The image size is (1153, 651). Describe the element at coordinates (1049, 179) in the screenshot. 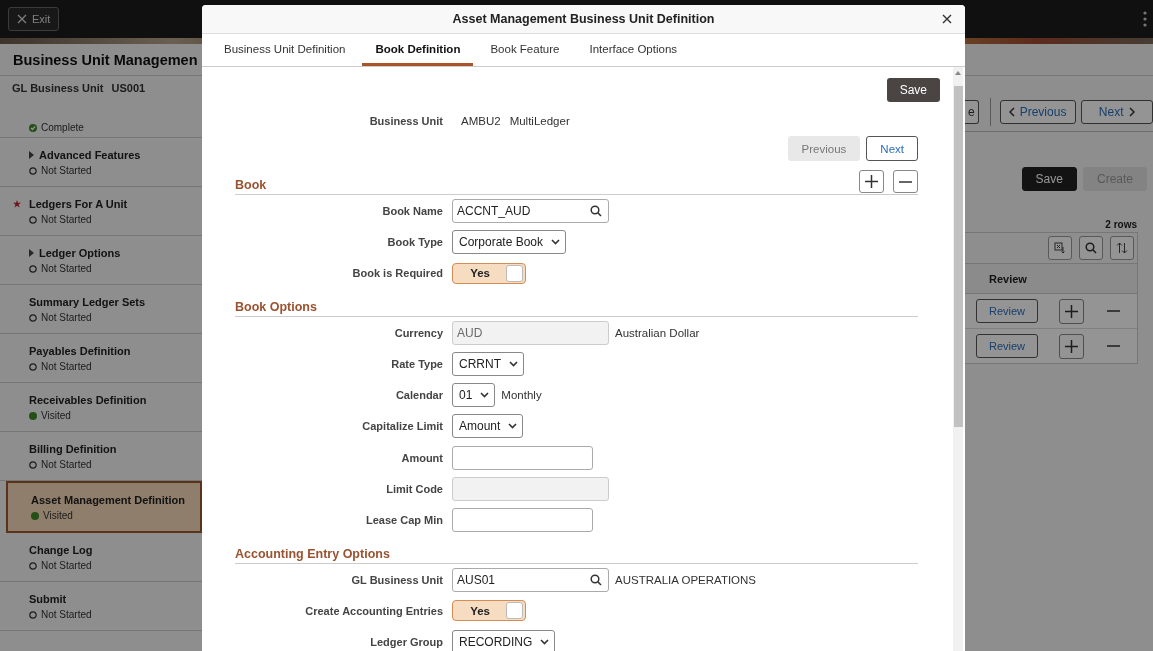

I see `action-button: Save` at that location.